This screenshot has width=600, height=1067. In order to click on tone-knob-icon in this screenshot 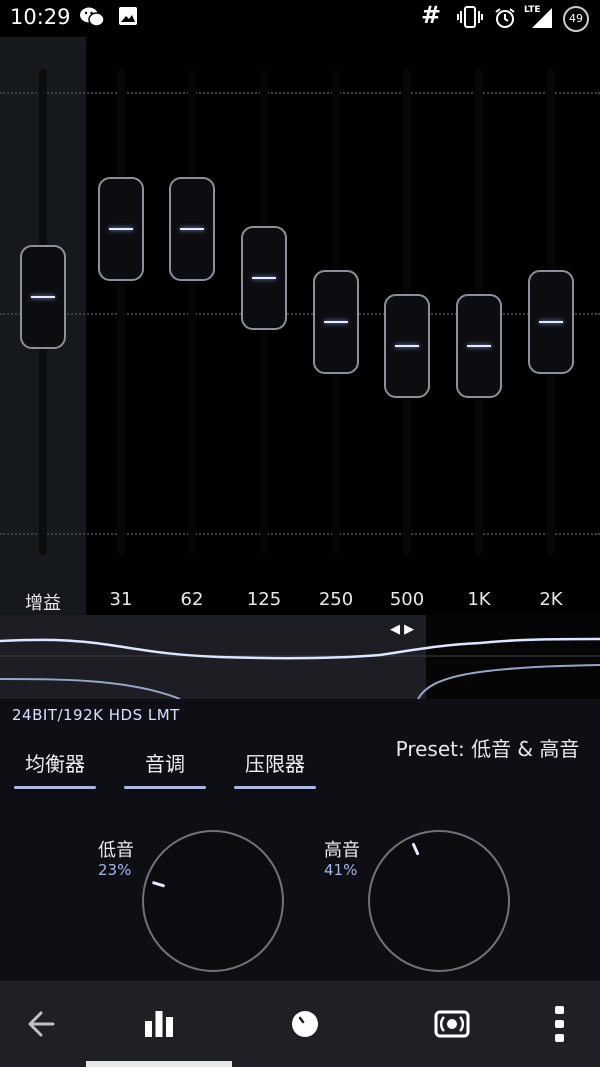, I will do `click(305, 1024)`.